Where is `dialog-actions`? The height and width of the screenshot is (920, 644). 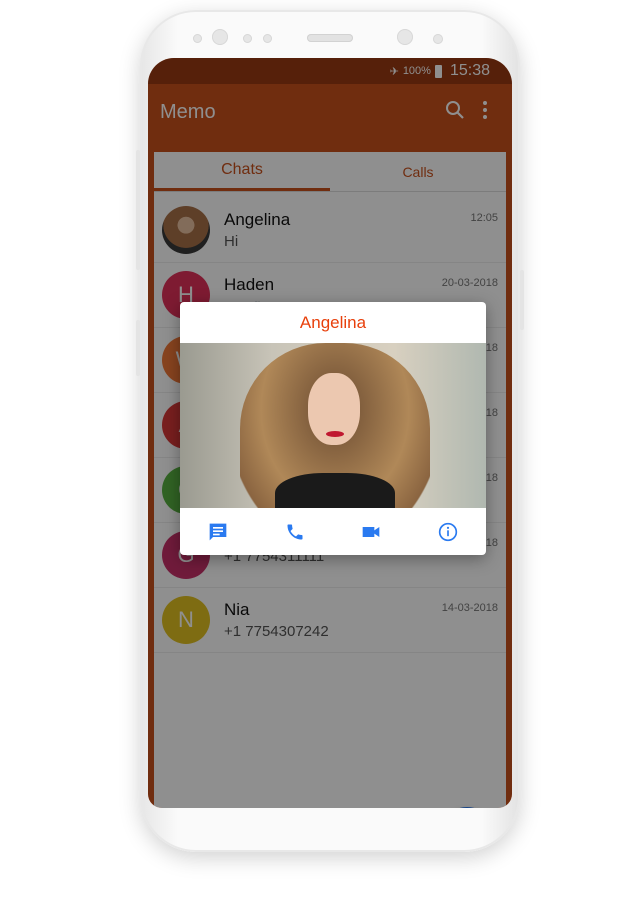 dialog-actions is located at coordinates (333, 531).